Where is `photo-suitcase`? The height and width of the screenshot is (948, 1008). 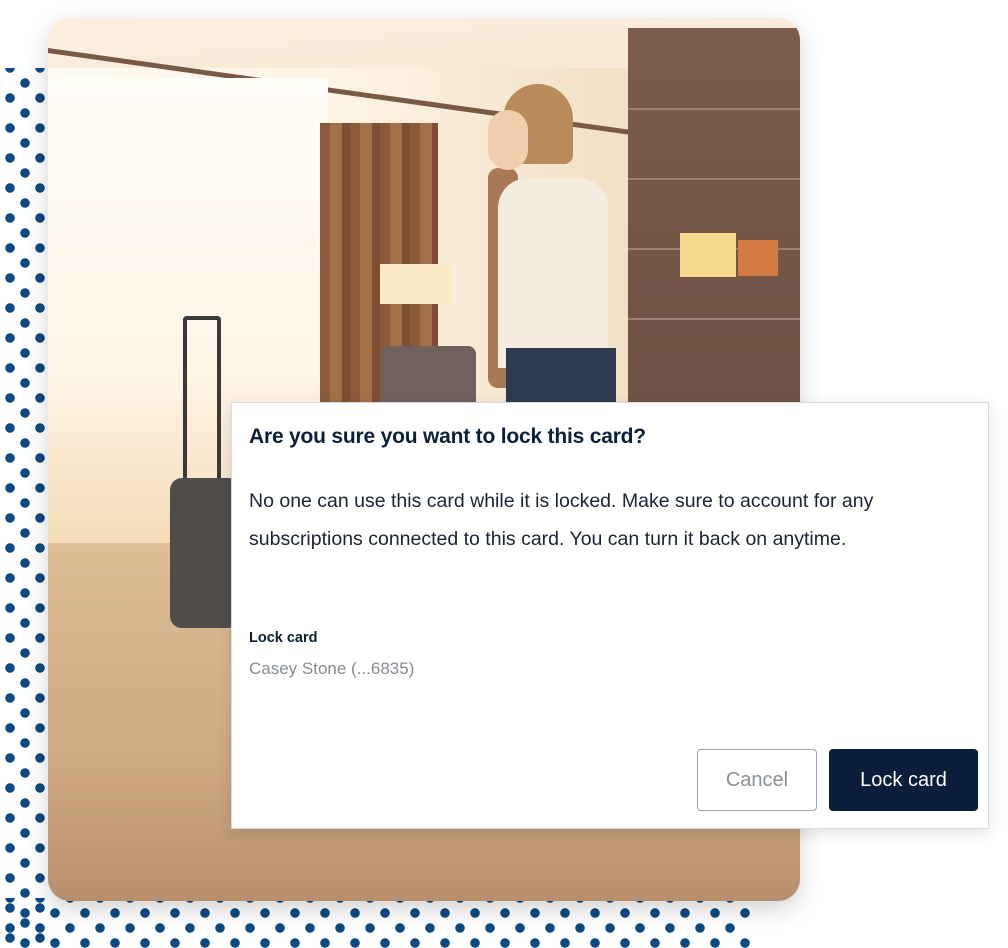 photo-suitcase is located at coordinates (205, 553).